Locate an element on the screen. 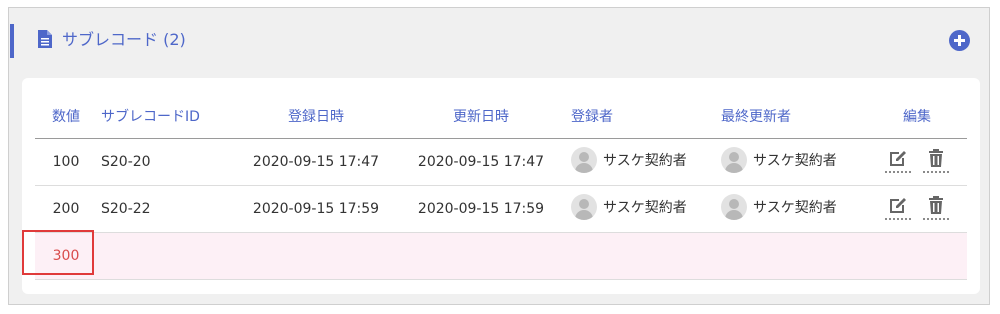 This screenshot has height=314, width=1000. cell-id: S20-20 is located at coordinates (167, 162).